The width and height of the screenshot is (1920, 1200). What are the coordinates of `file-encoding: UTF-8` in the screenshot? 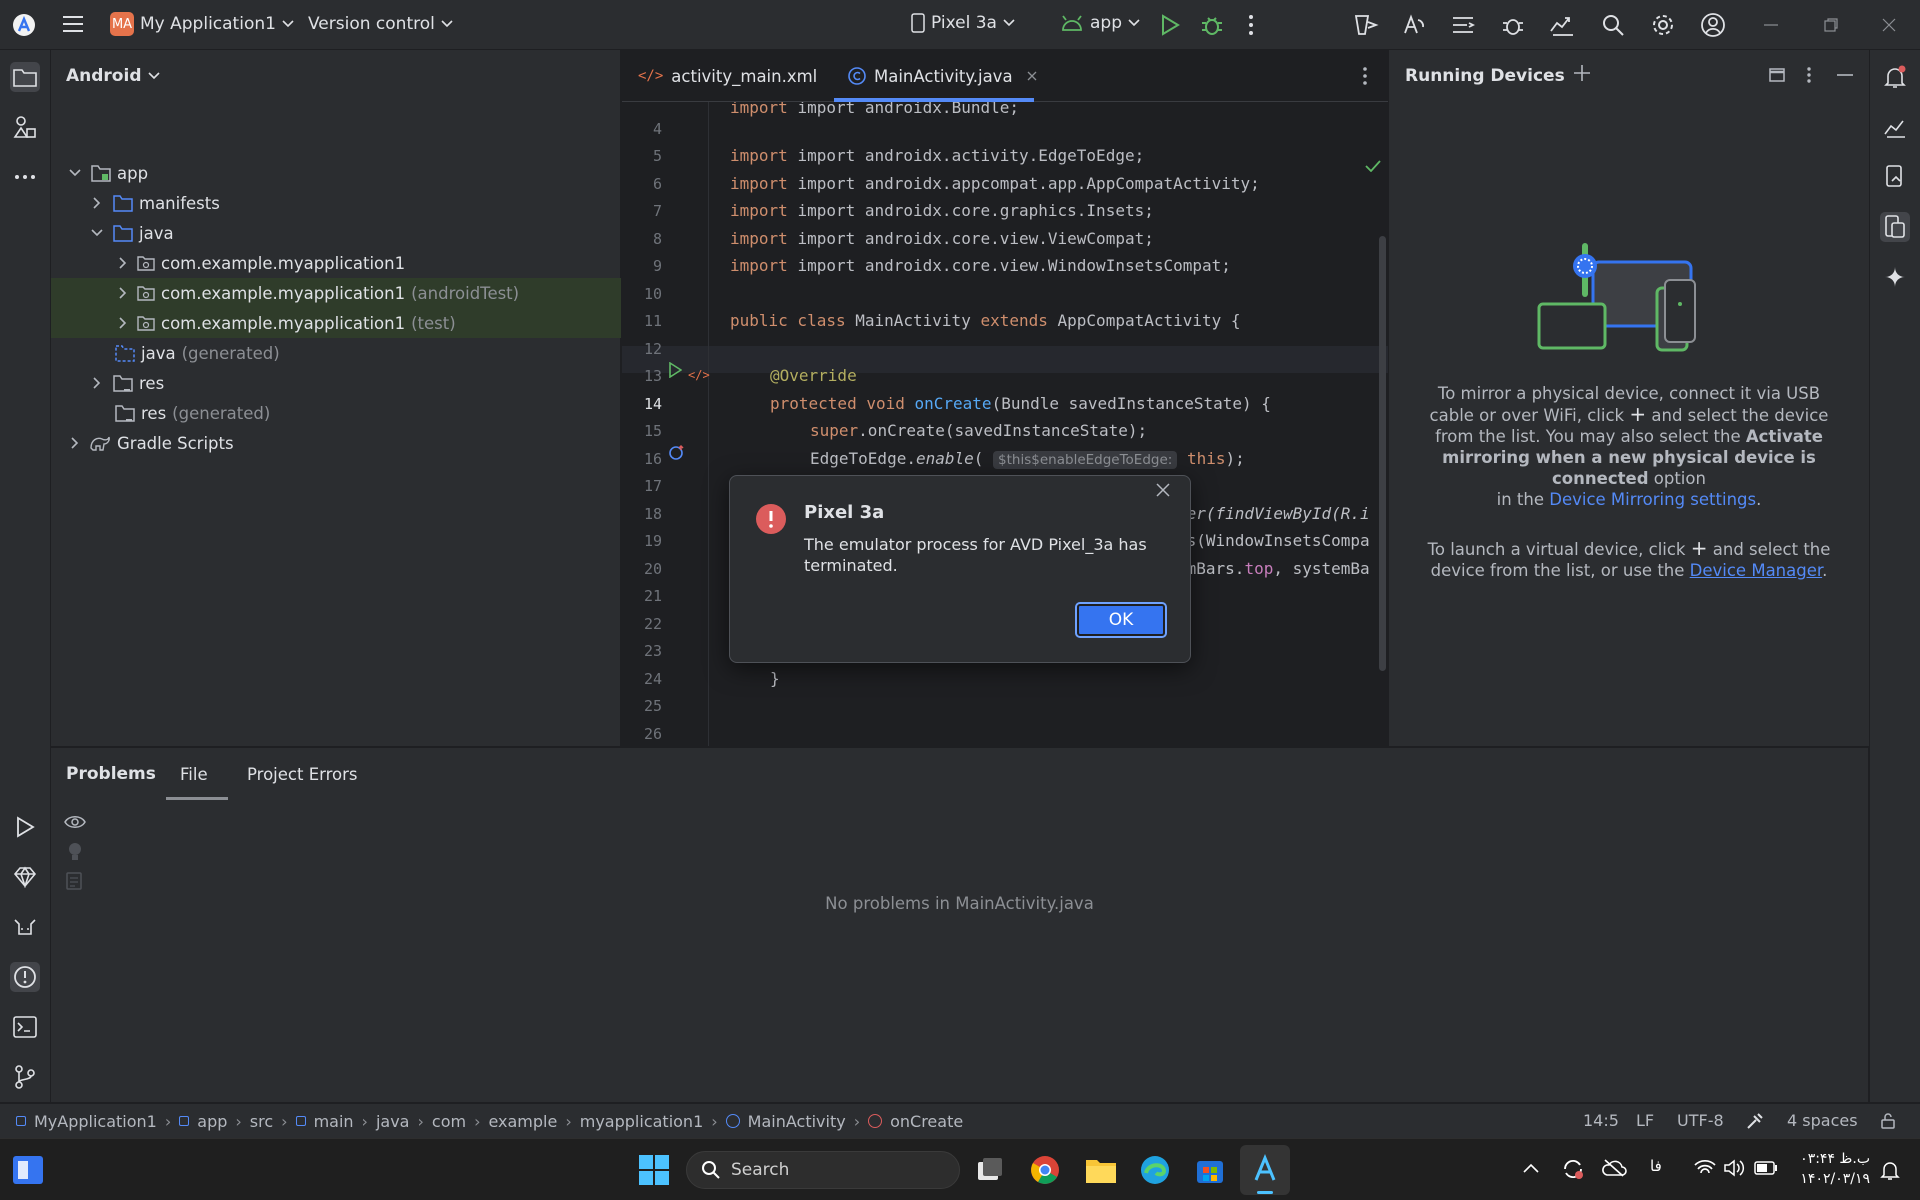 It's located at (1700, 1120).